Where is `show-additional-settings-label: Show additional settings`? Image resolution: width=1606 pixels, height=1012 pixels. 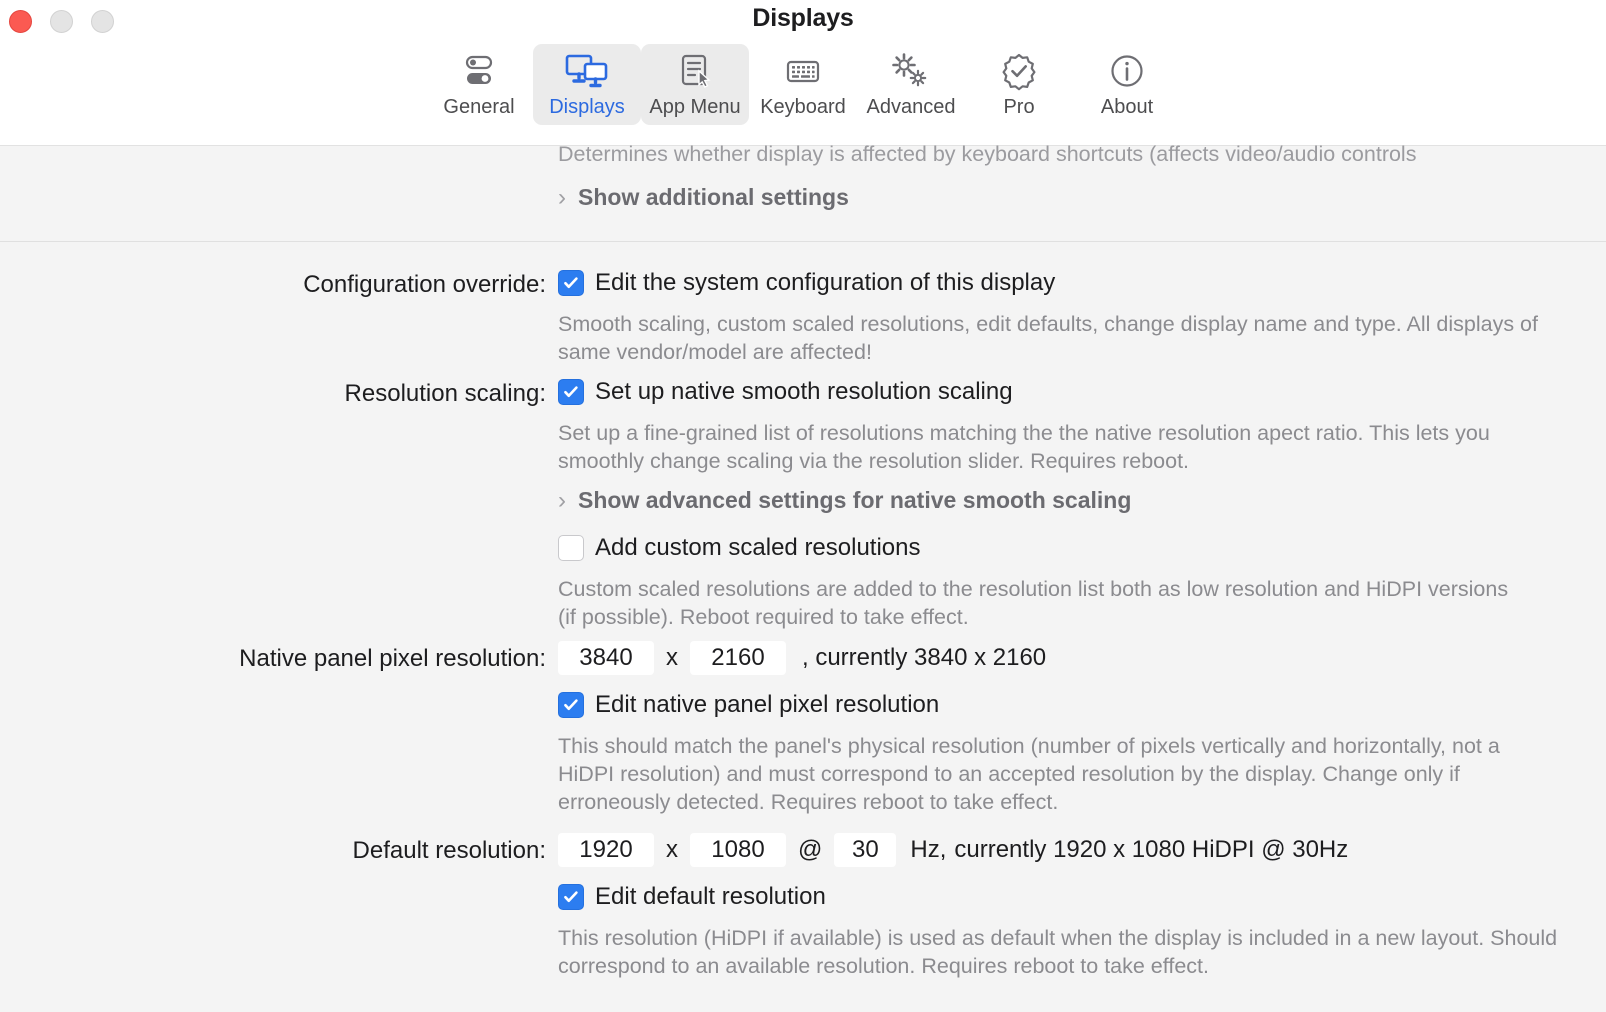 show-additional-settings-label: Show additional settings is located at coordinates (713, 197).